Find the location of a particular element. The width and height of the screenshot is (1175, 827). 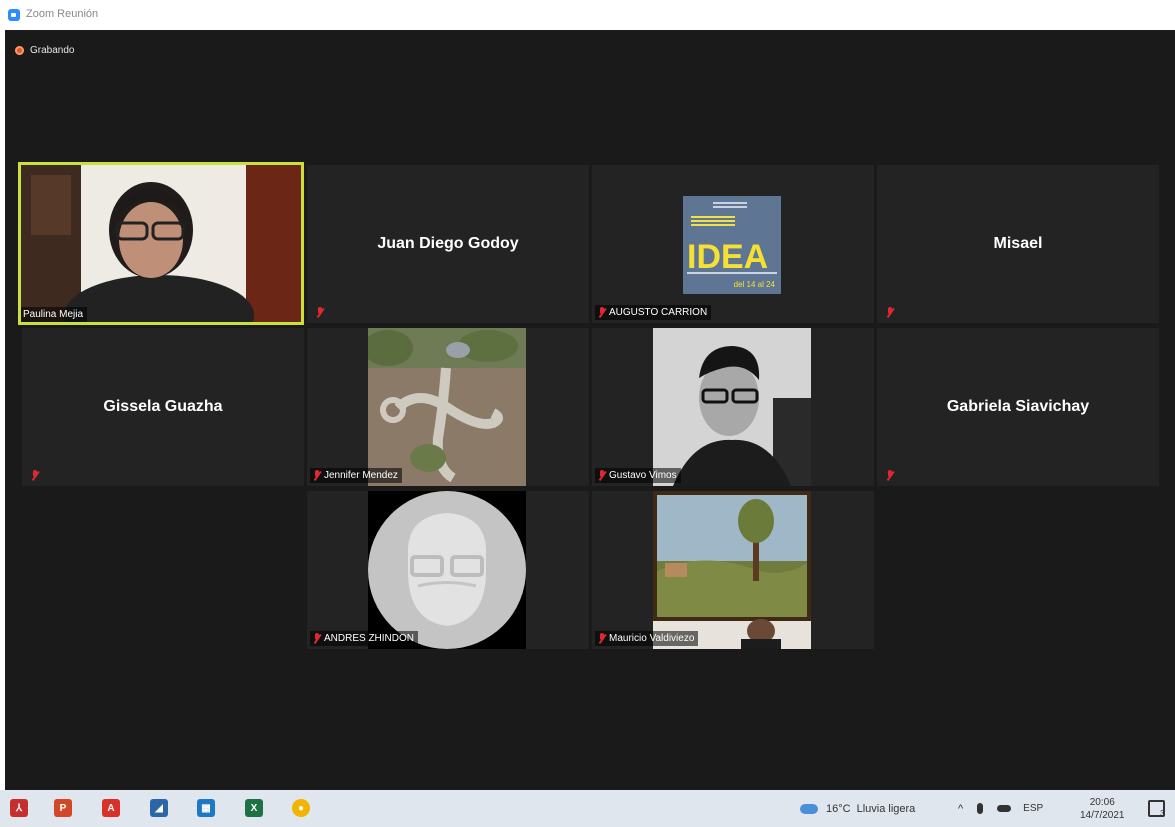

participant-name: Gustavo Vimos is located at coordinates (643, 475).